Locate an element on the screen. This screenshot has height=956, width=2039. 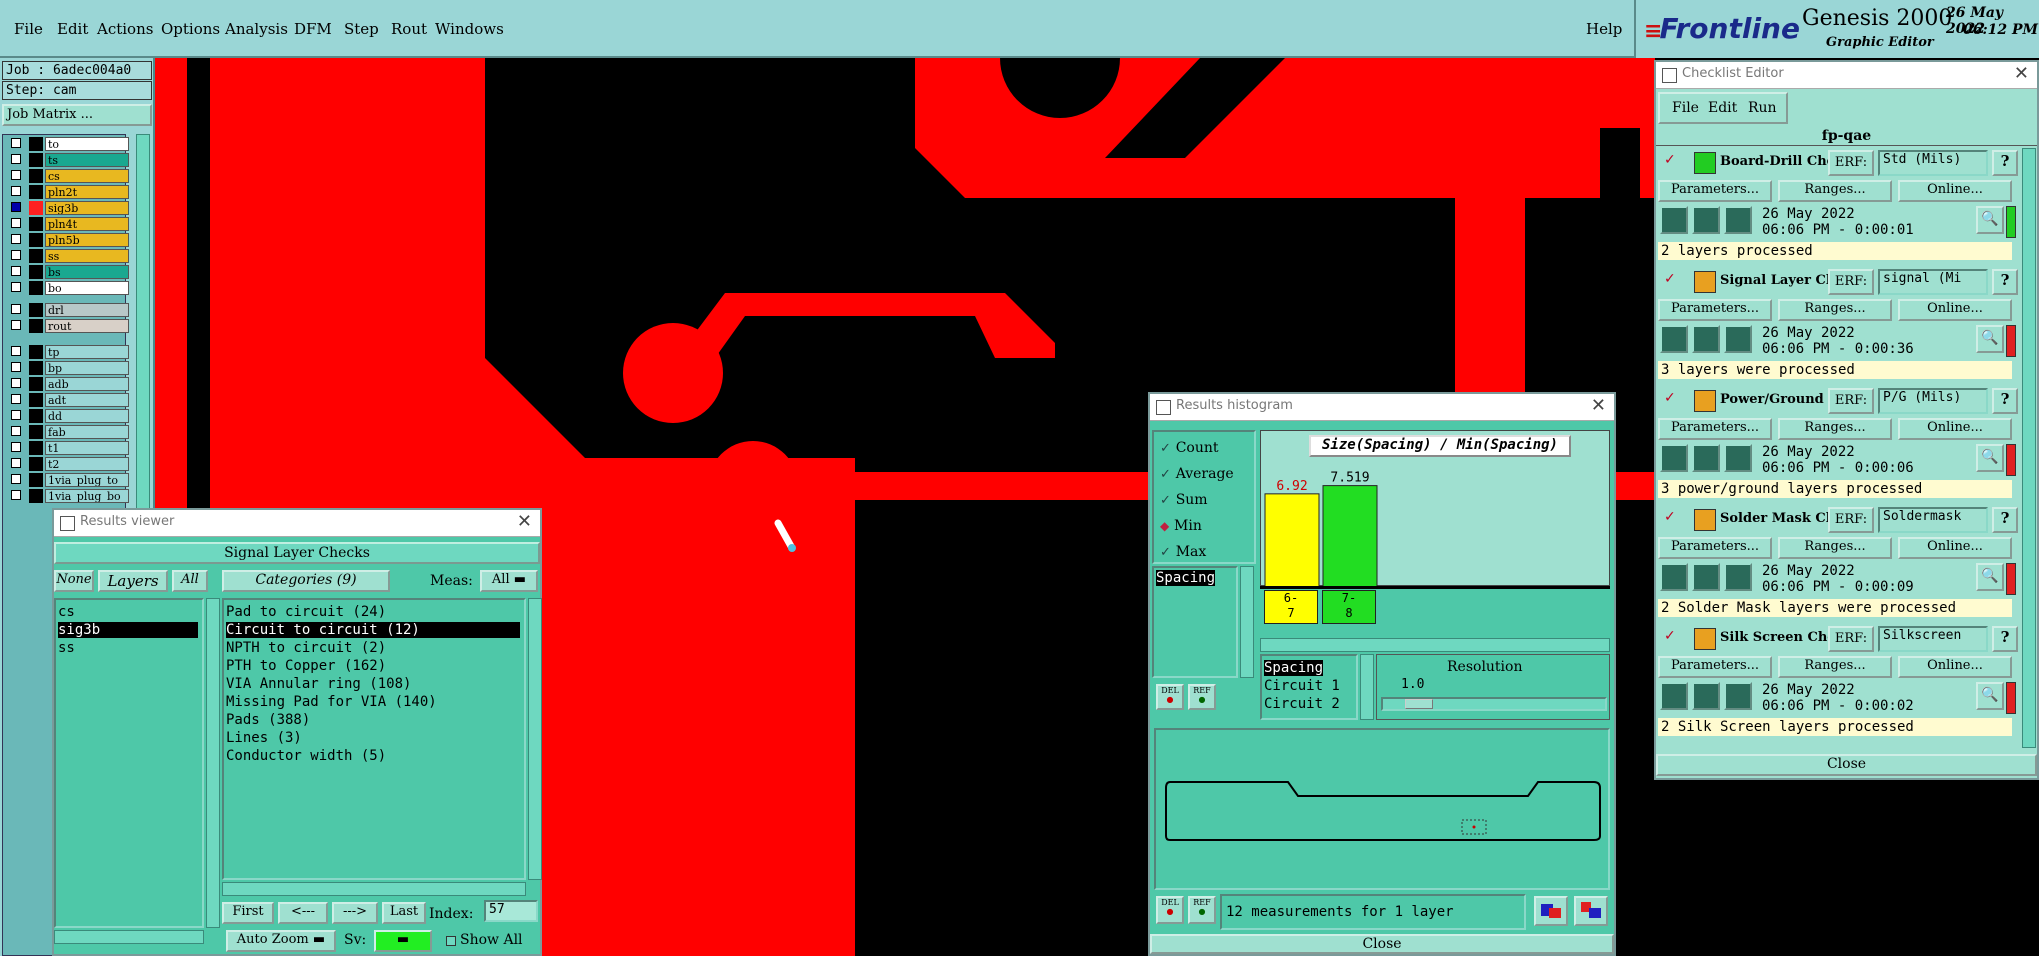
layer-row-bp: bp is located at coordinates (68, 368).